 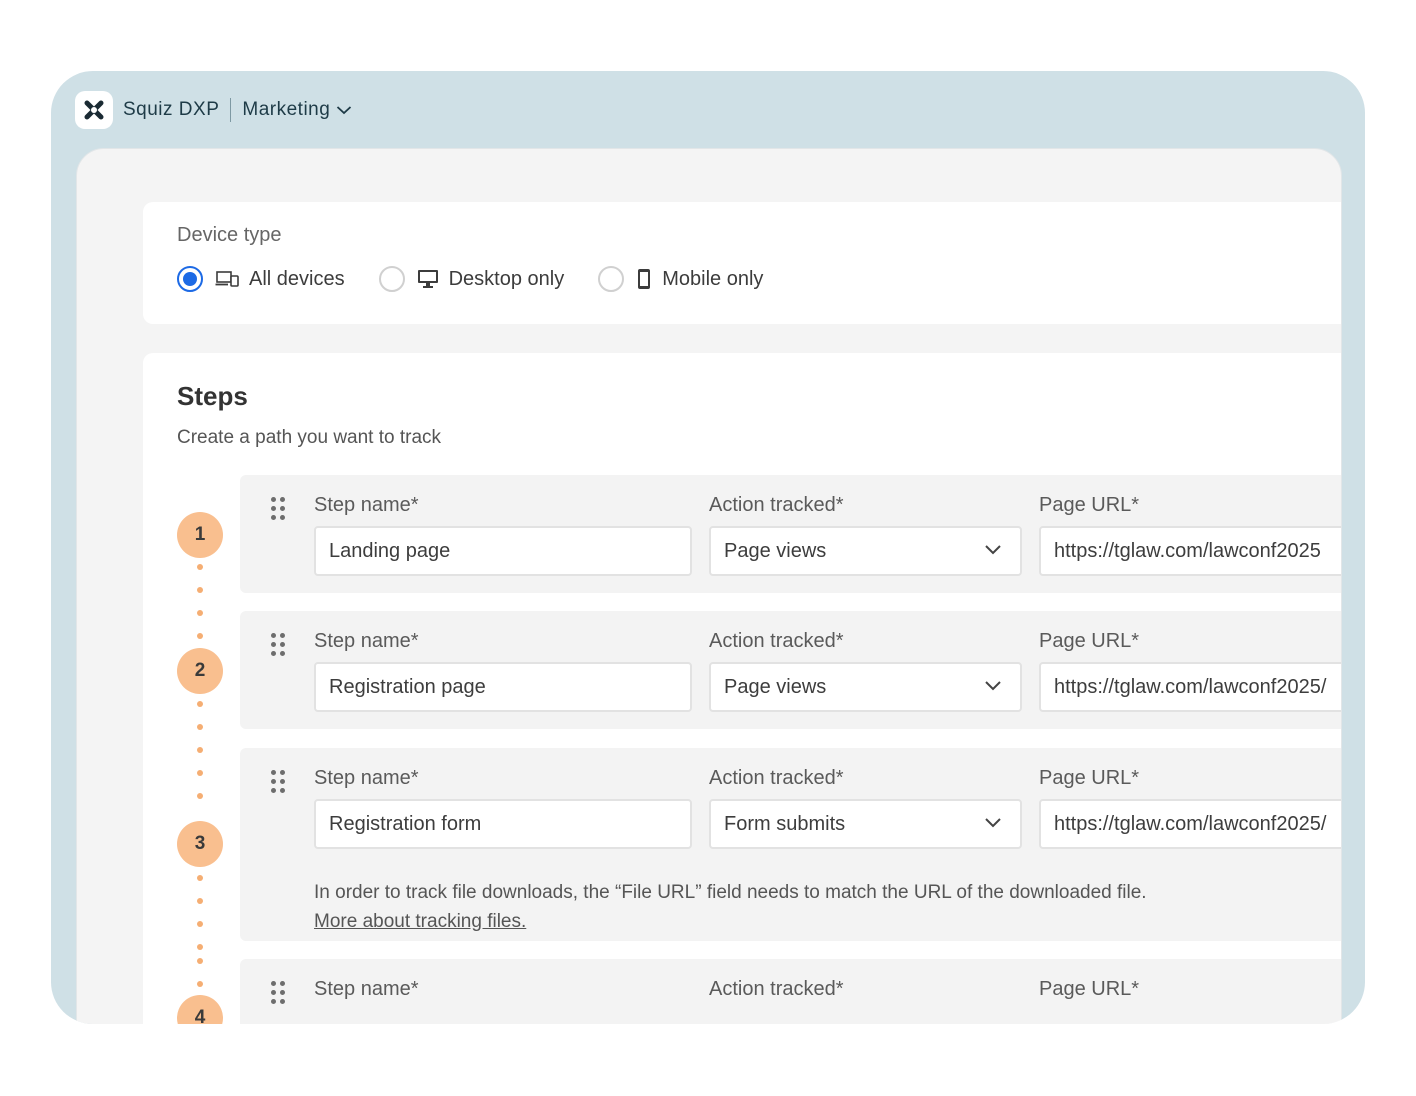 I want to click on step-number-badge: 4, so click(x=200, y=1009).